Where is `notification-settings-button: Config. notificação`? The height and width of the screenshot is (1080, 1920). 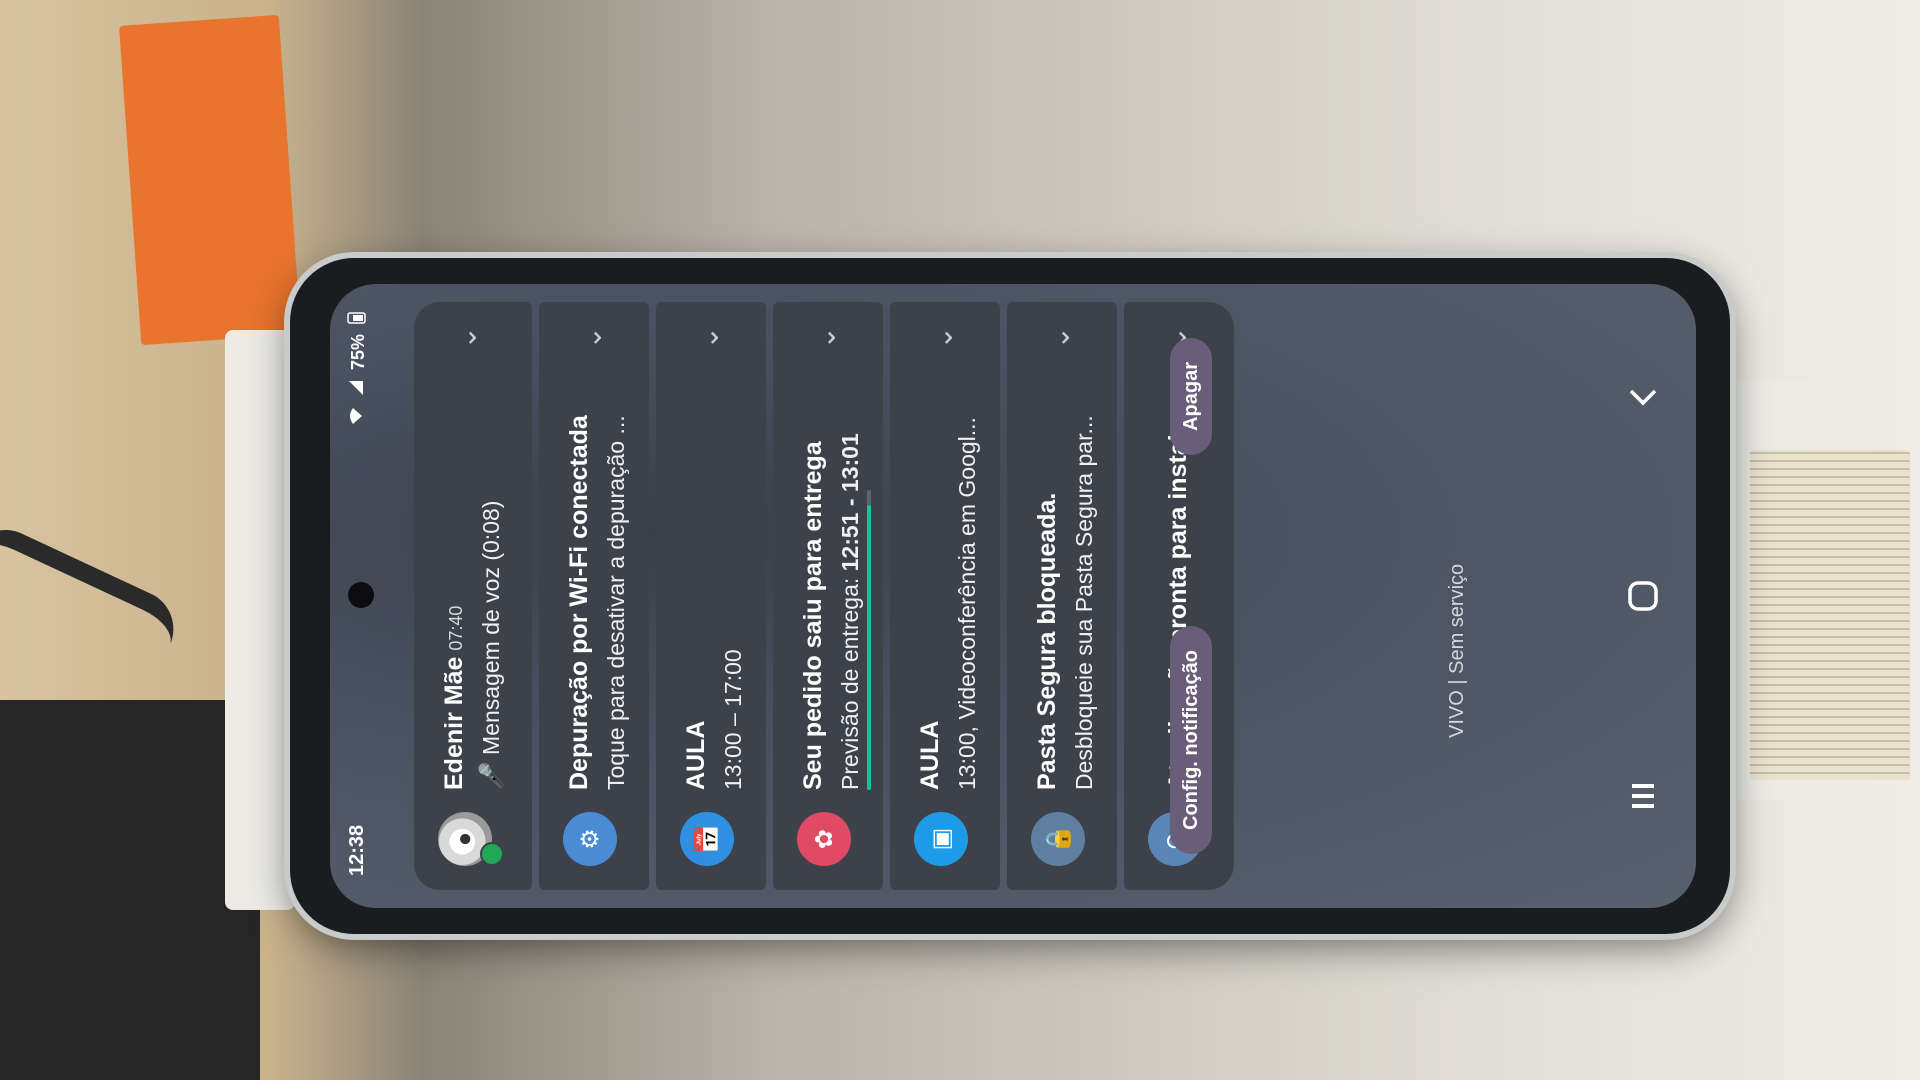
notification-settings-button: Config. notificação is located at coordinates (1191, 740).